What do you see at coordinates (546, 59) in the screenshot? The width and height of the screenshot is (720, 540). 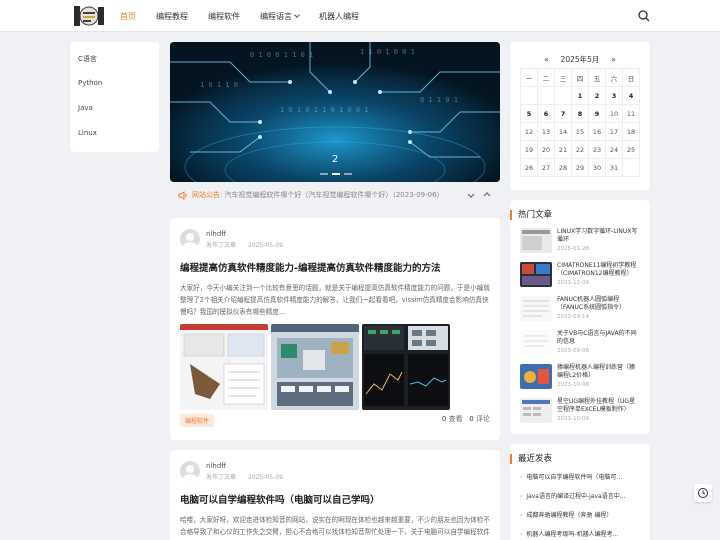 I see `calendar-prev: «` at bounding box center [546, 59].